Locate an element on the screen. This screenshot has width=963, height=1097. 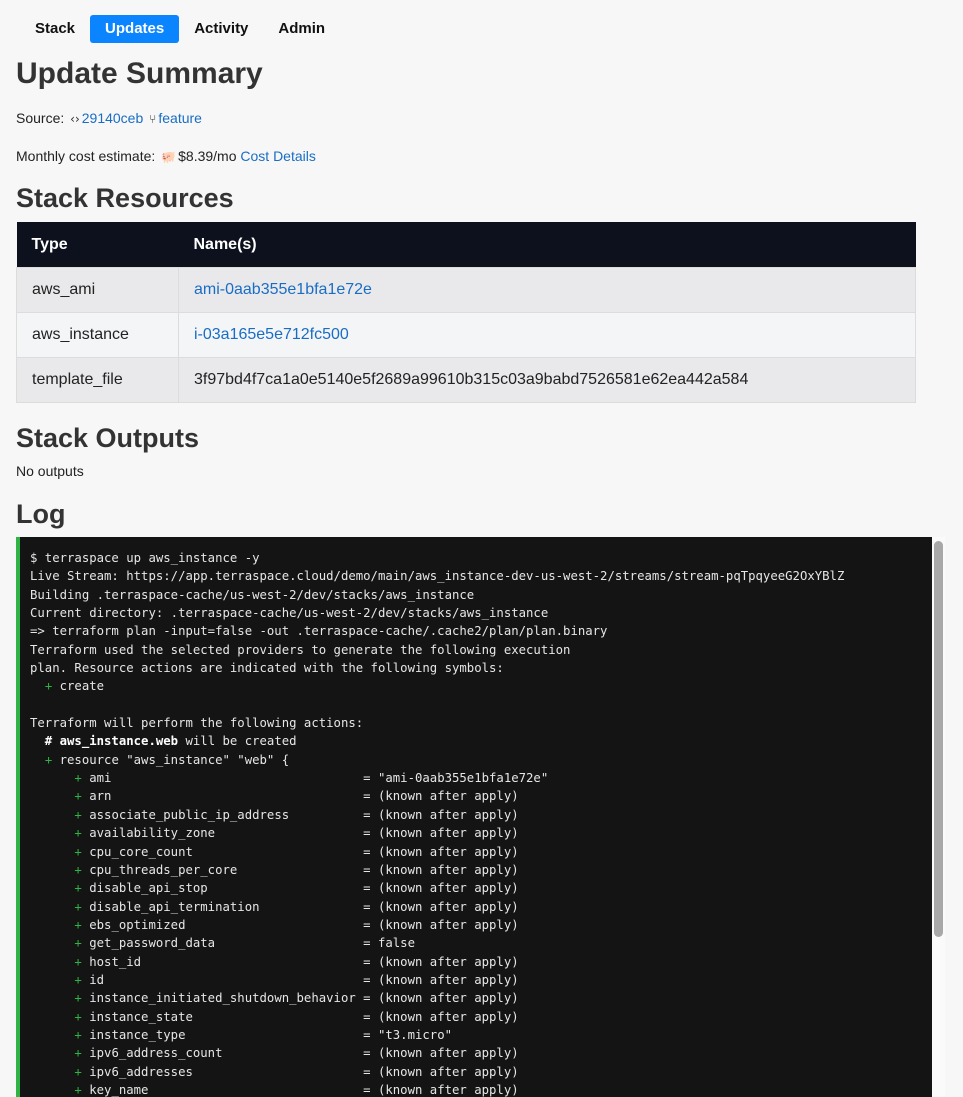
log-line: + arn = (known after apply) is located at coordinates (296, 796).